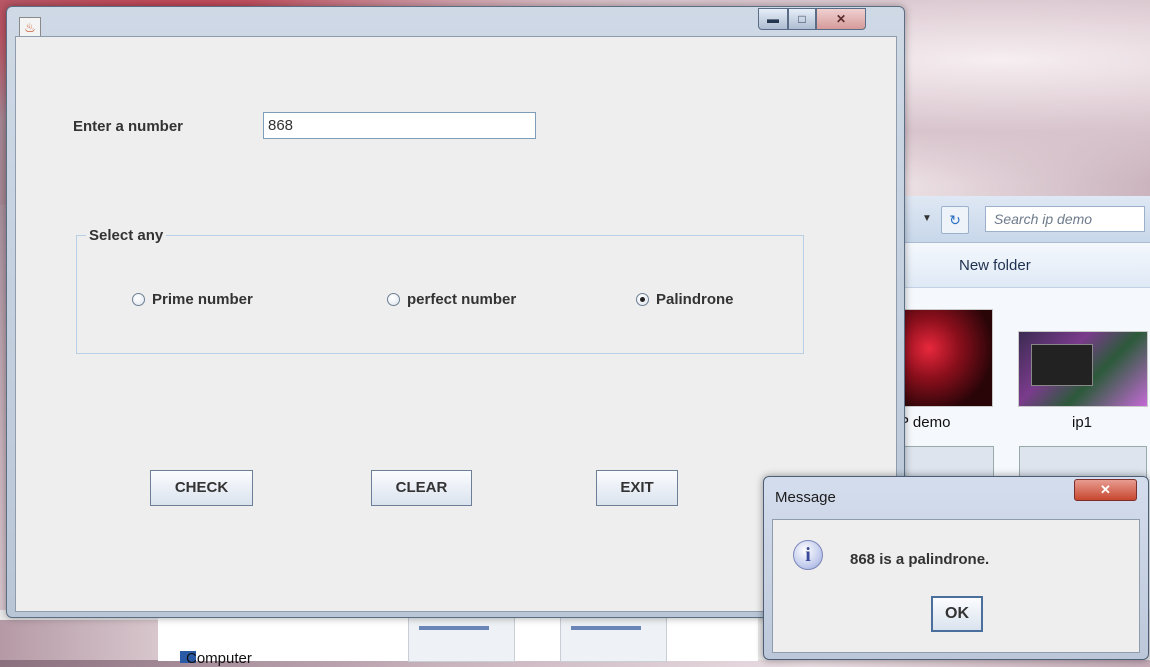 The height and width of the screenshot is (667, 1150). Describe the element at coordinates (773, 19) in the screenshot. I see `minimize-button: ▬` at that location.